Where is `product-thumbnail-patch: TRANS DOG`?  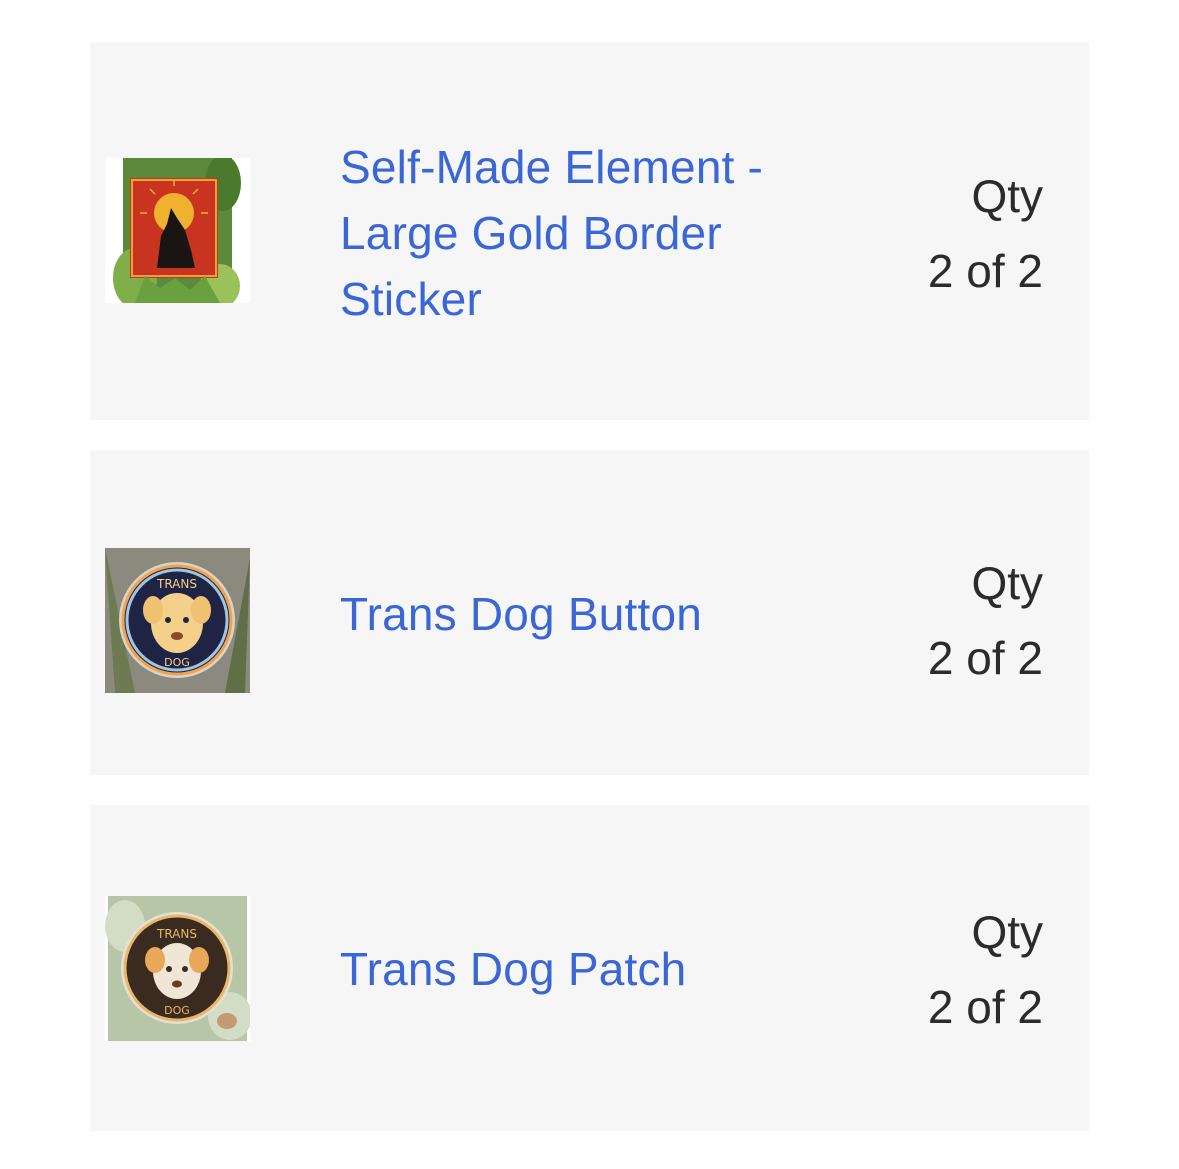
product-thumbnail-patch: TRANS DOG is located at coordinates (177, 968).